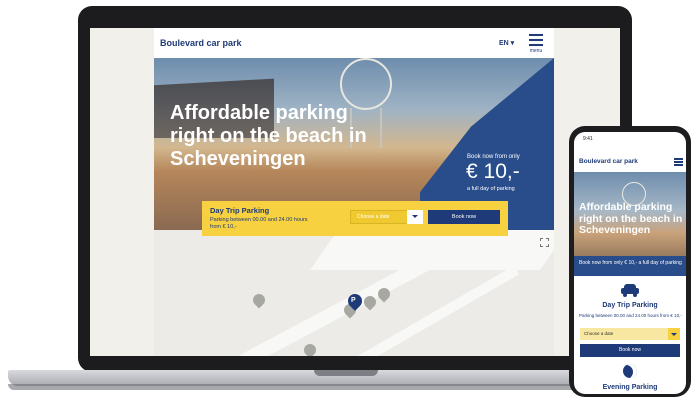 This screenshot has height=397, width=692. I want to click on parking-pin-label: P, so click(353, 300).